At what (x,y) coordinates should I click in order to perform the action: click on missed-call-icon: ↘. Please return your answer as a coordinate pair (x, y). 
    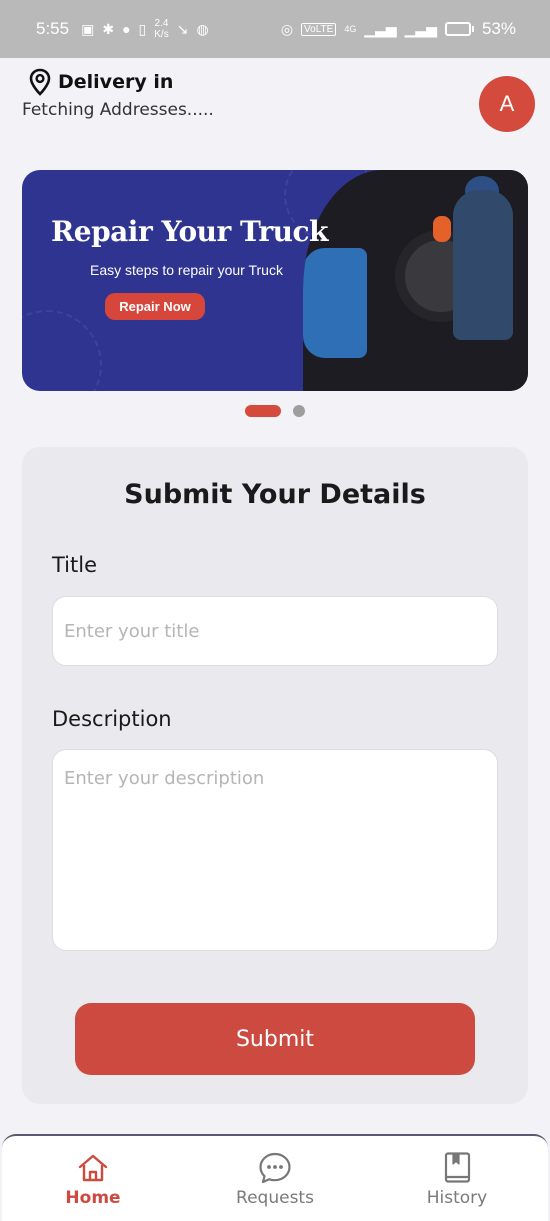
    Looking at the image, I should click on (182, 28).